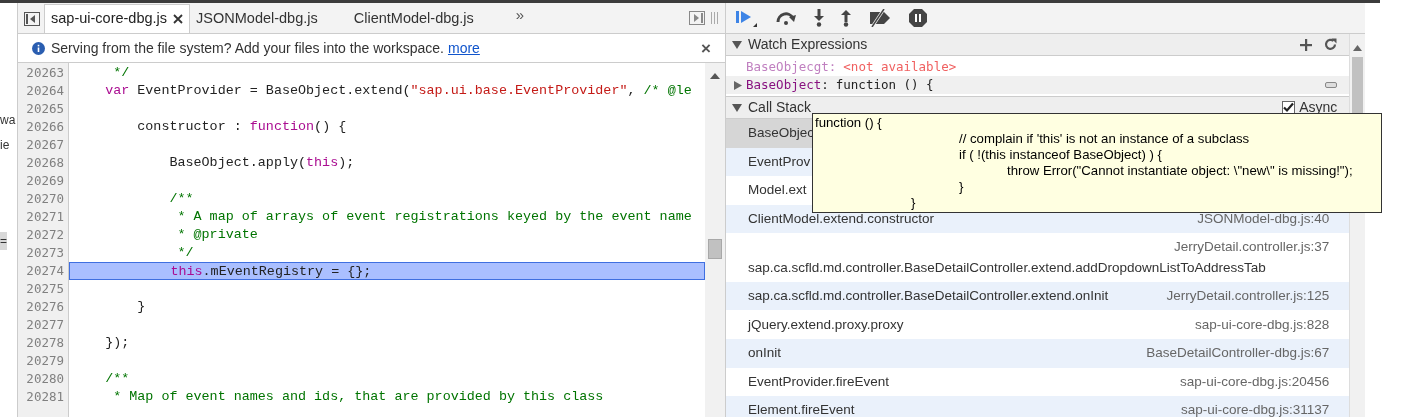  I want to click on function-name: sap.ca.scfld.md.controller.BaseDetailController.extend.addDropdownListToAddressTab, so click(1007, 267).